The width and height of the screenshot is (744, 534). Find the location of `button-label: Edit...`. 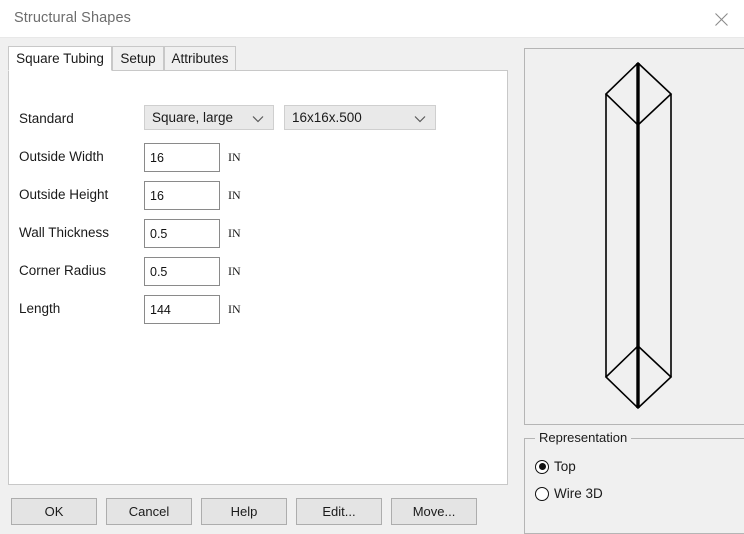

button-label: Edit... is located at coordinates (339, 511).